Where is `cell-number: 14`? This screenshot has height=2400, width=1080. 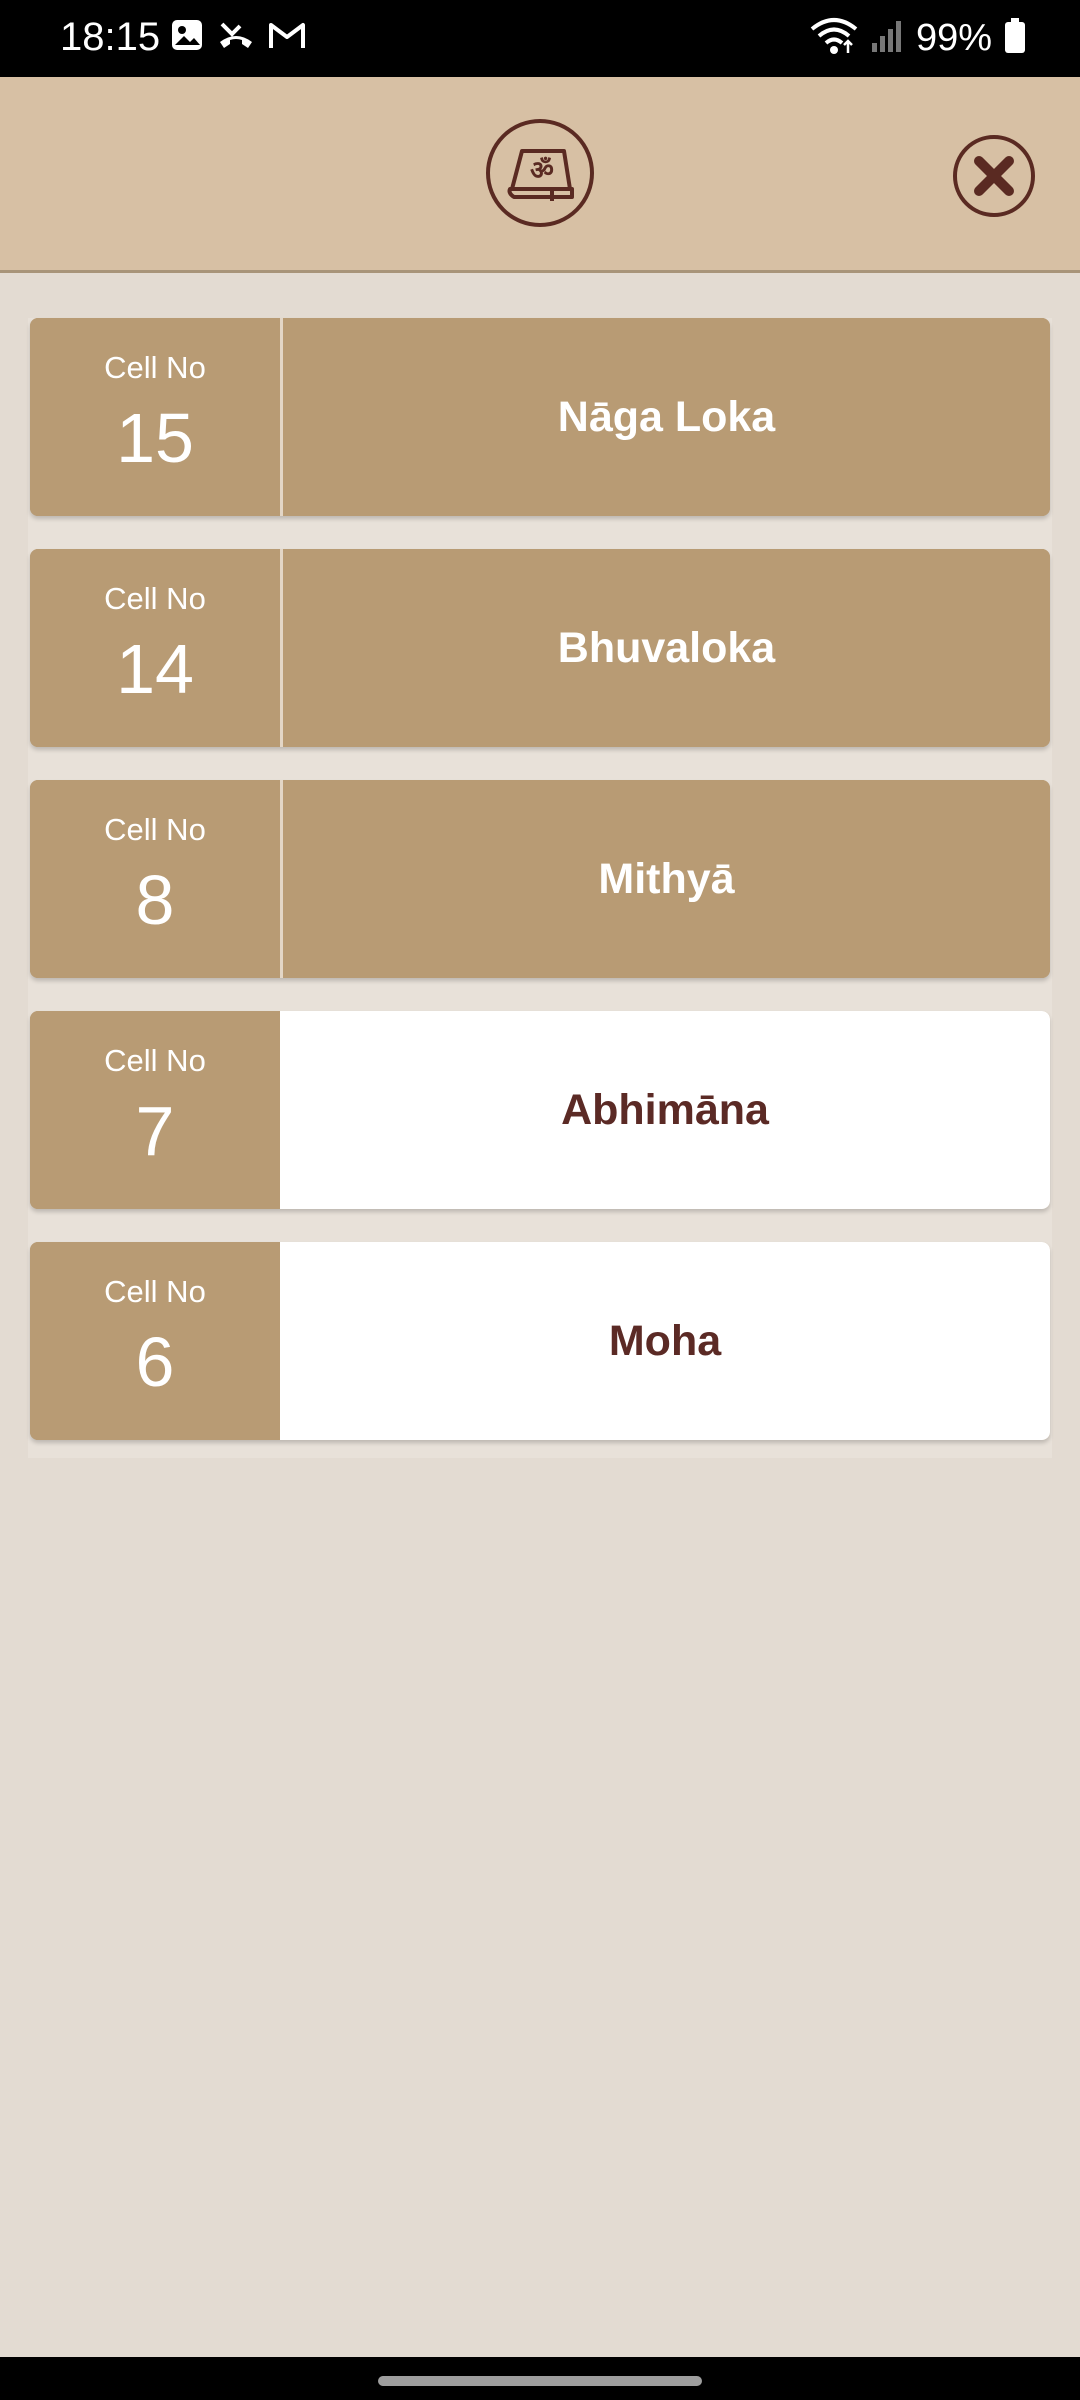
cell-number: 14 is located at coordinates (155, 669).